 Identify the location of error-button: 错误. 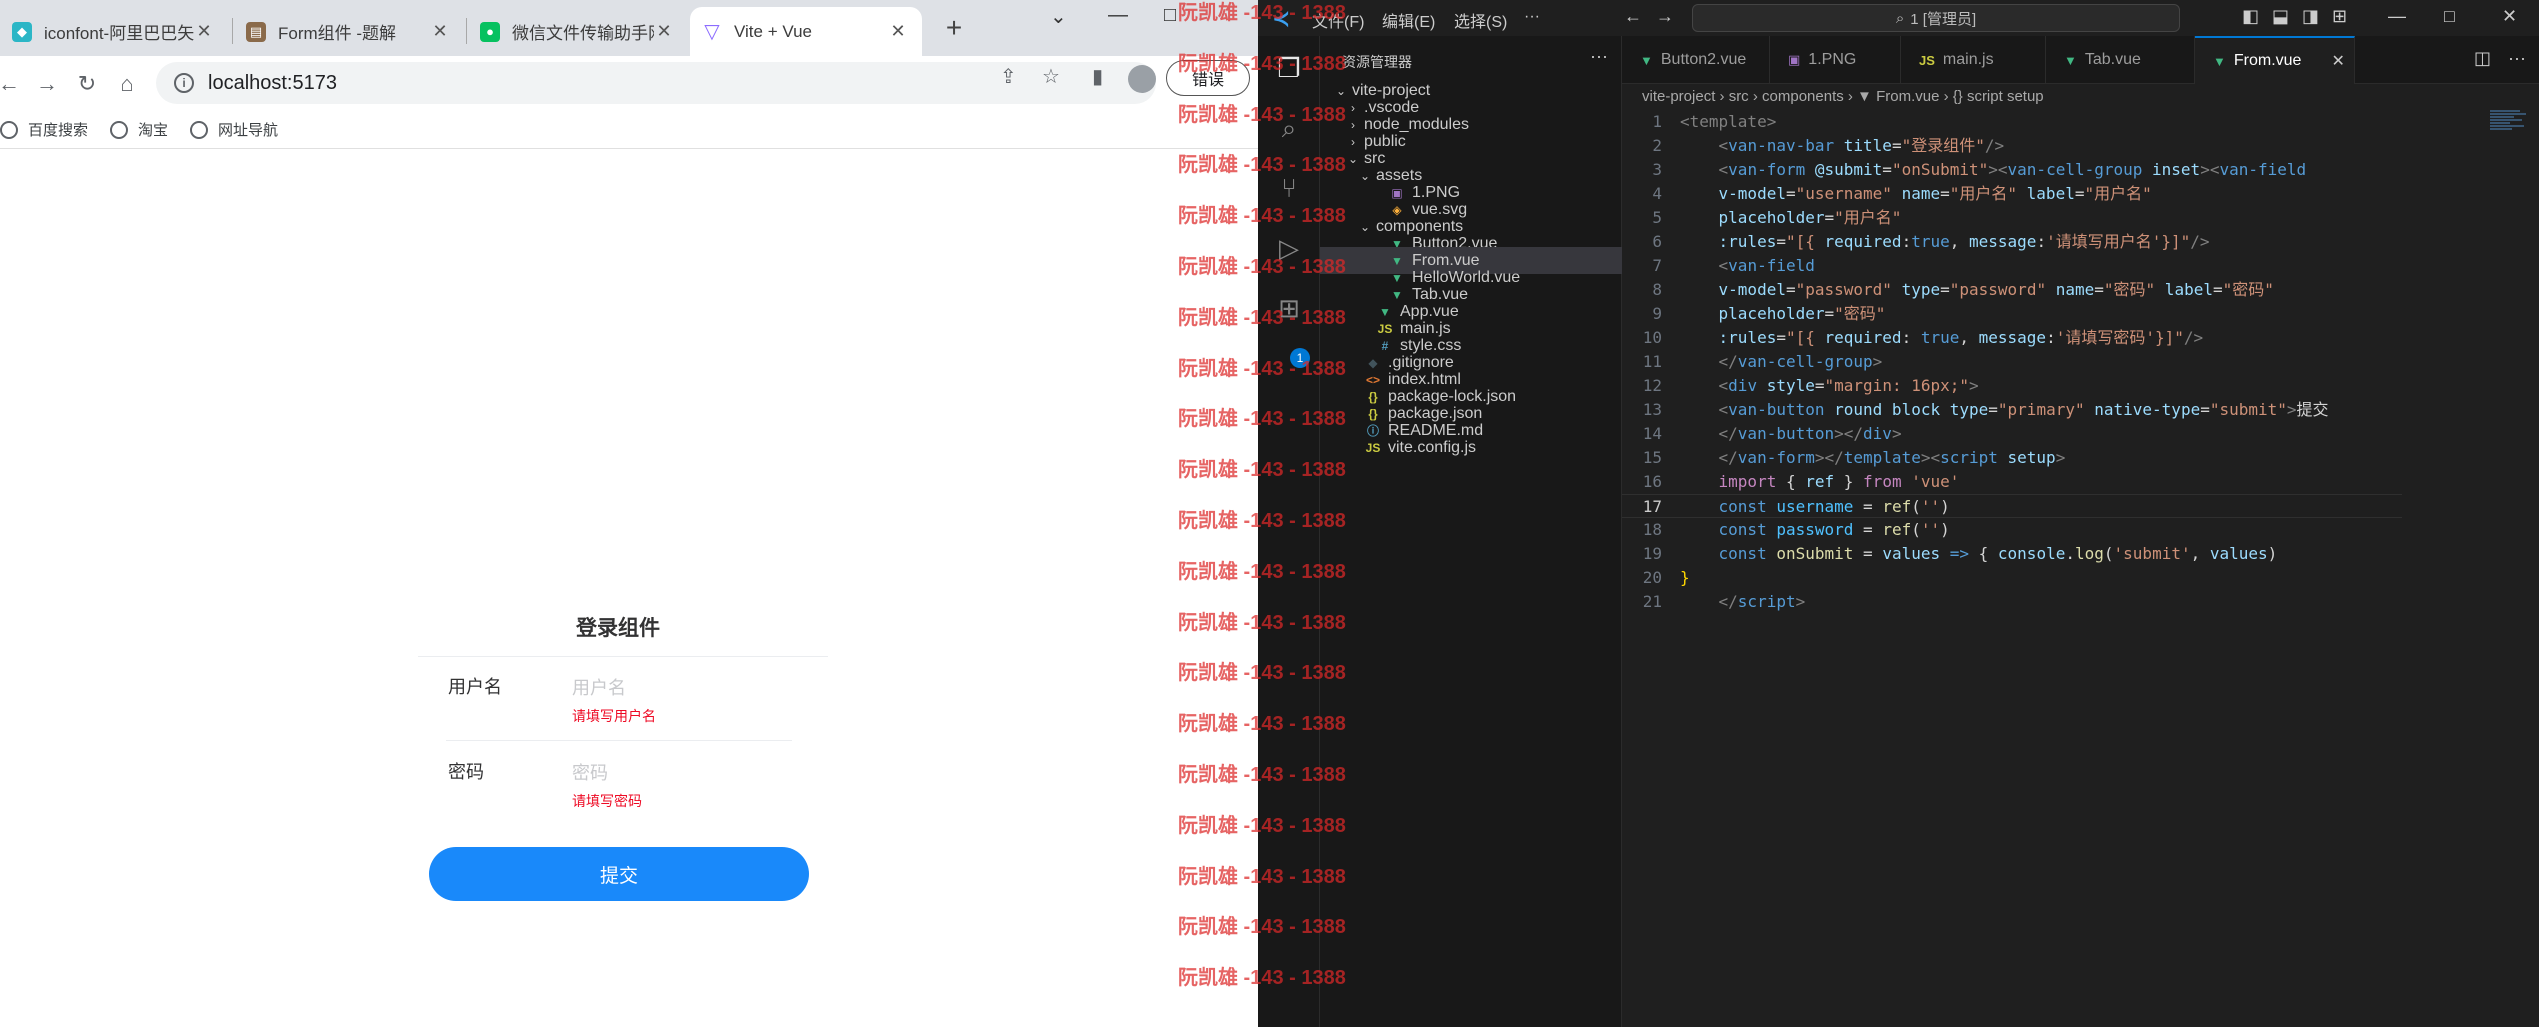
(1208, 78).